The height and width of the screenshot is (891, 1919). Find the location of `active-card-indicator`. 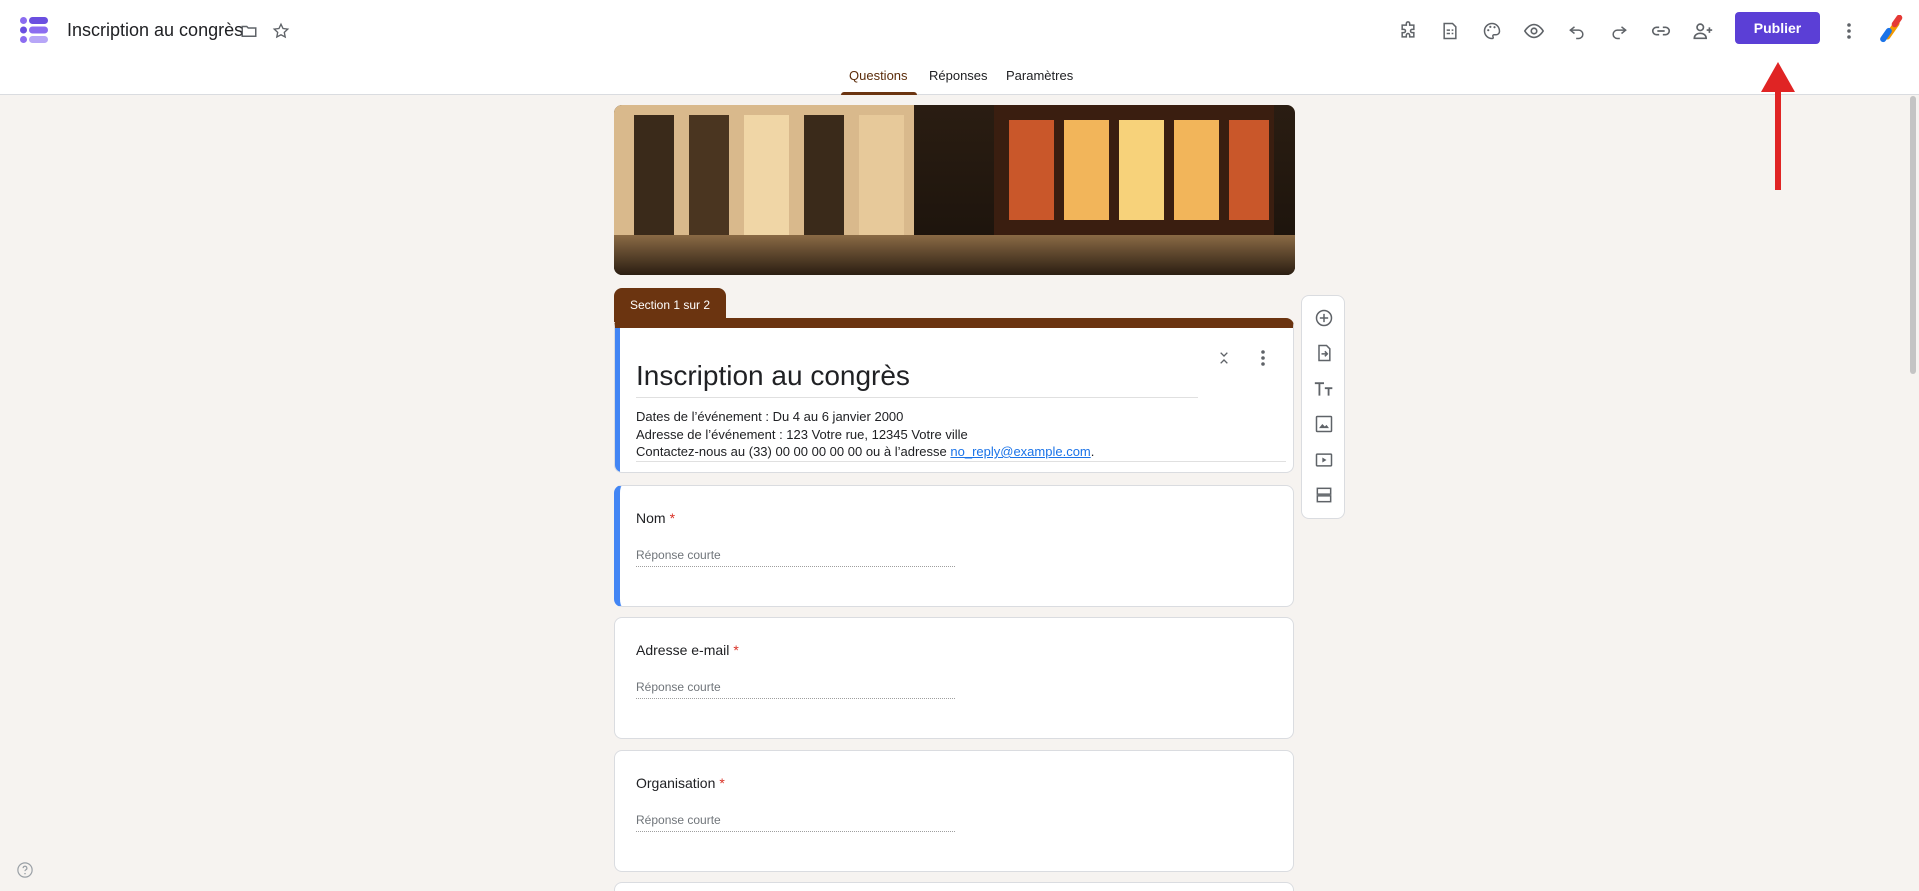

active-card-indicator is located at coordinates (617, 400).